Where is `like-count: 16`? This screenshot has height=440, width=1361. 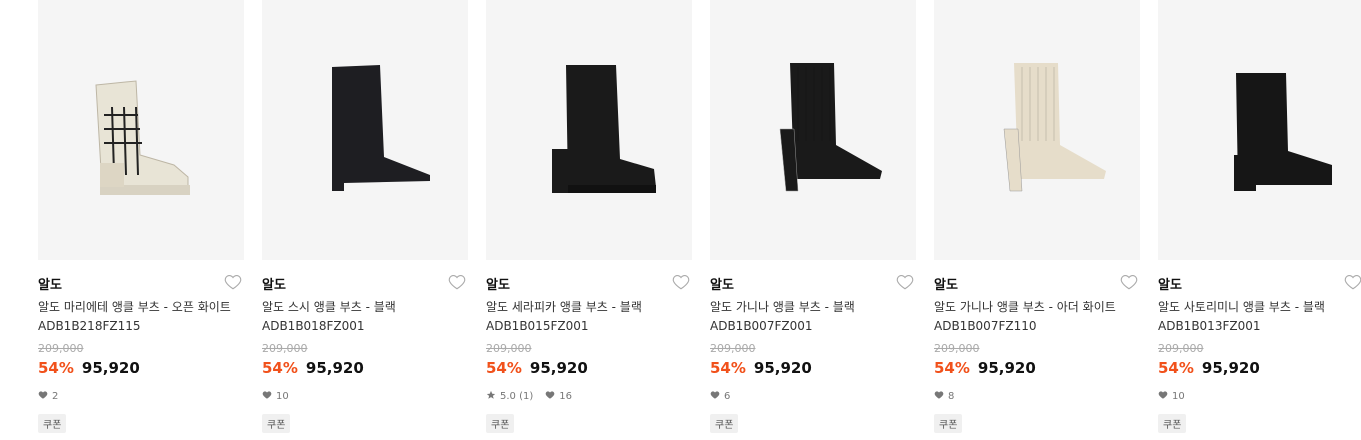 like-count: 16 is located at coordinates (565, 396).